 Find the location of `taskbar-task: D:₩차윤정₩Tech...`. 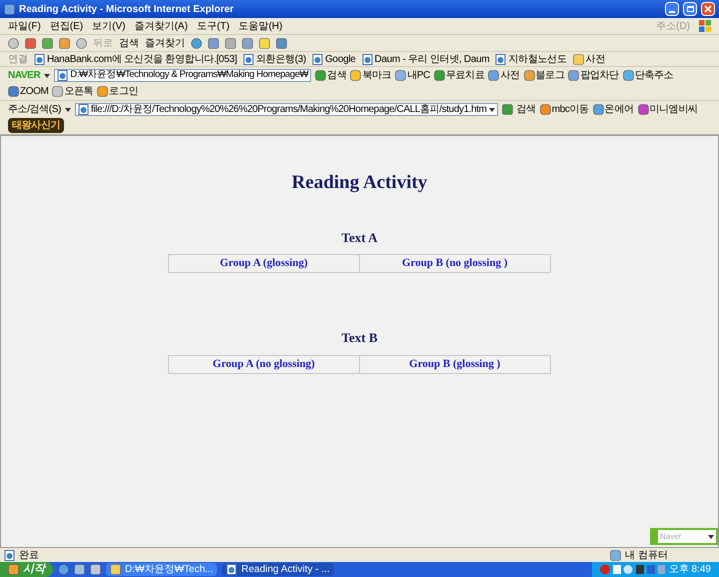

taskbar-task: D:₩차윤정₩Tech... is located at coordinates (162, 569).